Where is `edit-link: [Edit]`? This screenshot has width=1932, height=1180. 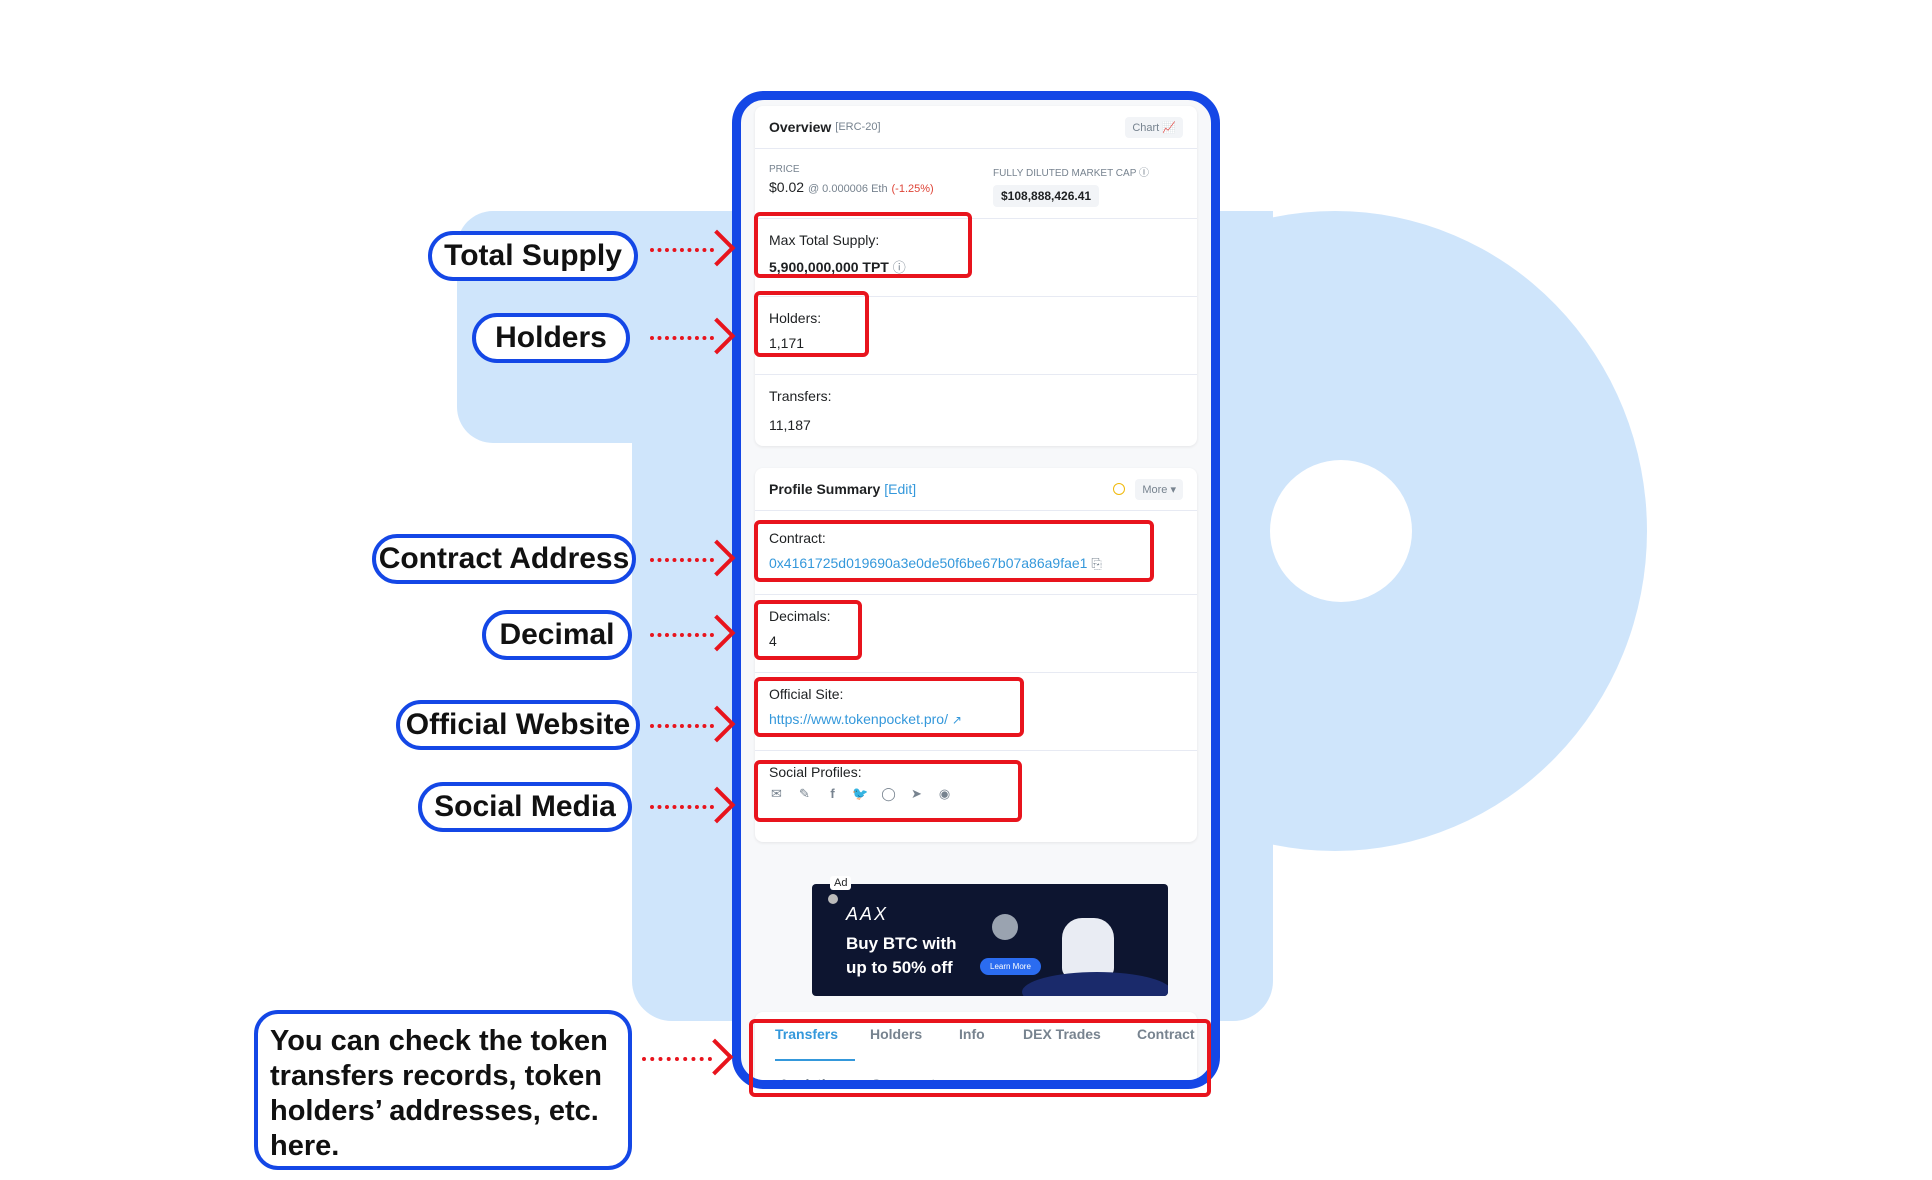
edit-link: [Edit] is located at coordinates (900, 489).